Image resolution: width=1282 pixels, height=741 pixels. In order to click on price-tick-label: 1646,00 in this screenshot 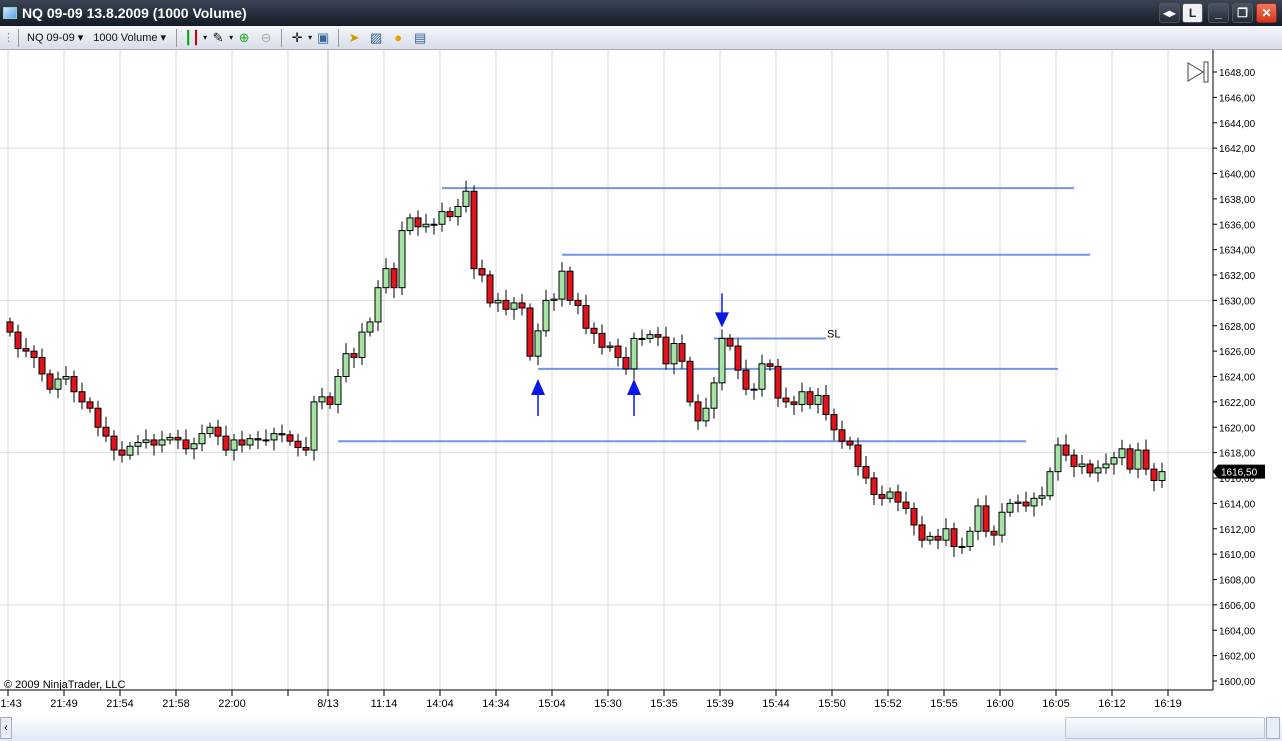, I will do `click(1237, 98)`.